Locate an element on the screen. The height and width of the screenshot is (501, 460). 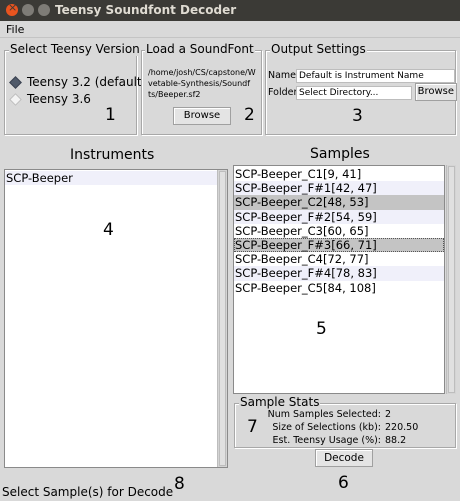
status-number: 8 is located at coordinates (179, 484).